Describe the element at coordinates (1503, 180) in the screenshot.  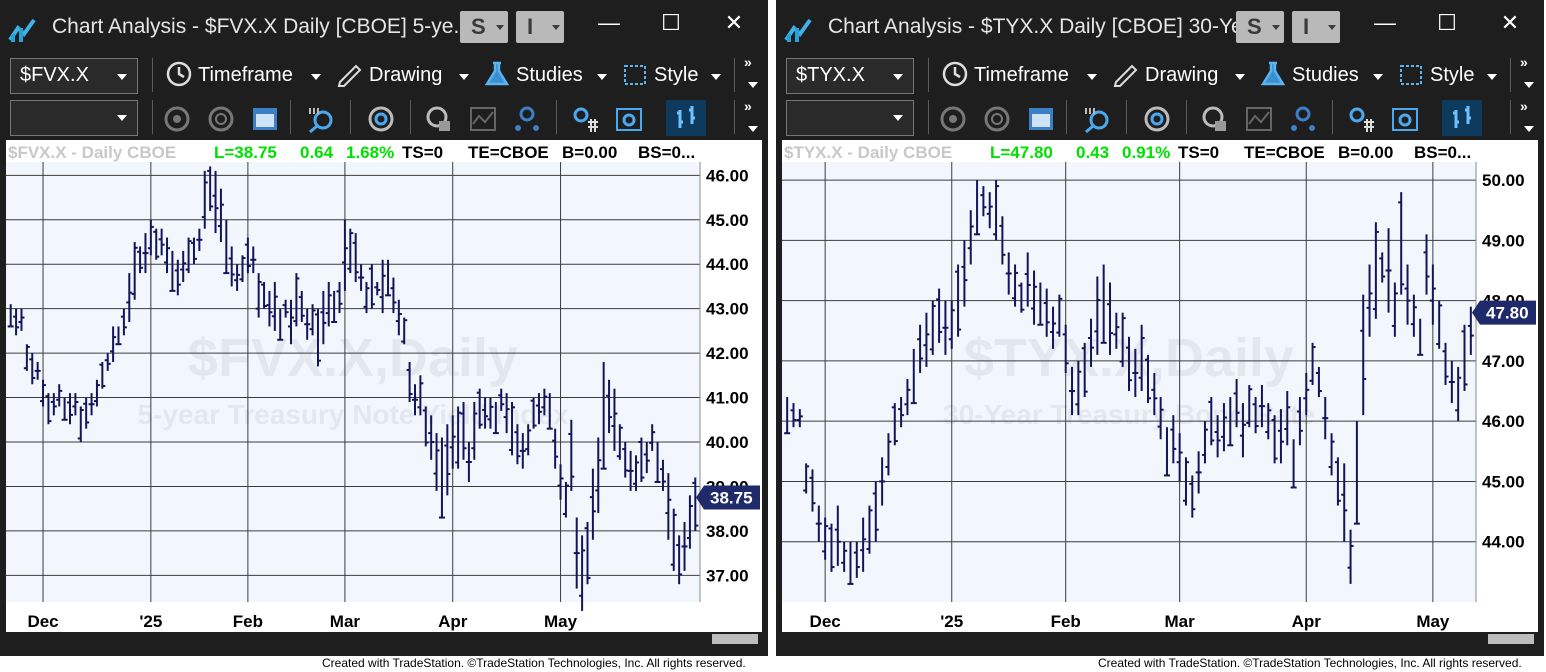
I see `y-tick-label: 50.00` at that location.